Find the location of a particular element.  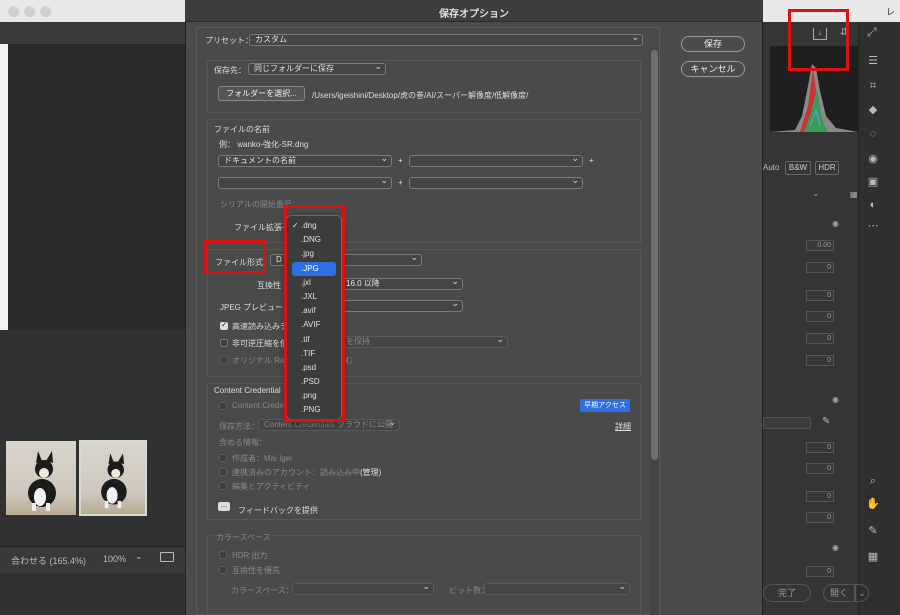

bit-depth-select is located at coordinates (557, 589).